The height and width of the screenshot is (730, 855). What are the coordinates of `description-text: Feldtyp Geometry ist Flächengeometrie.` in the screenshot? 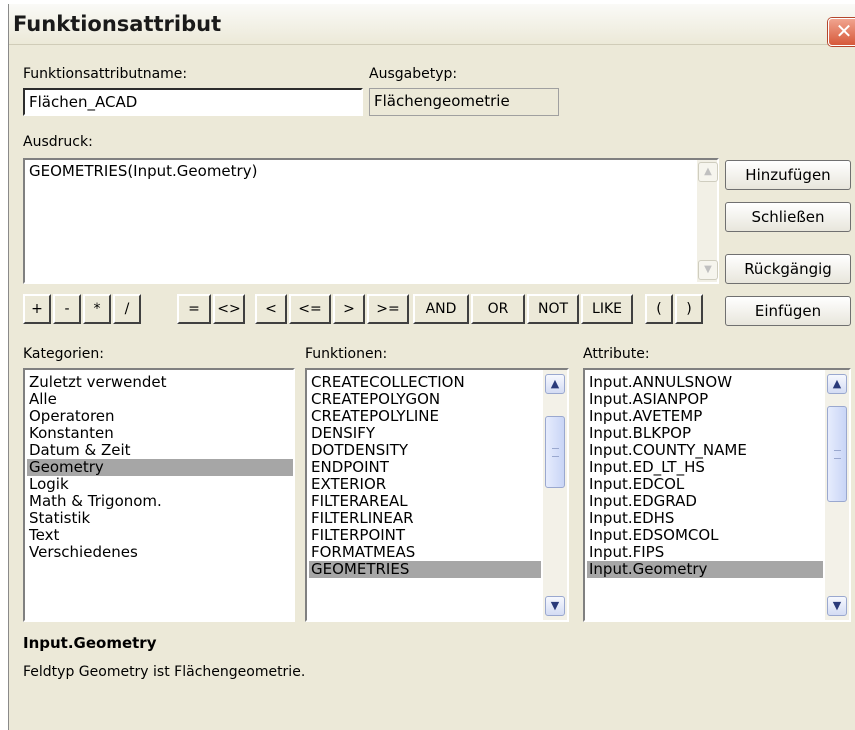 It's located at (164, 672).